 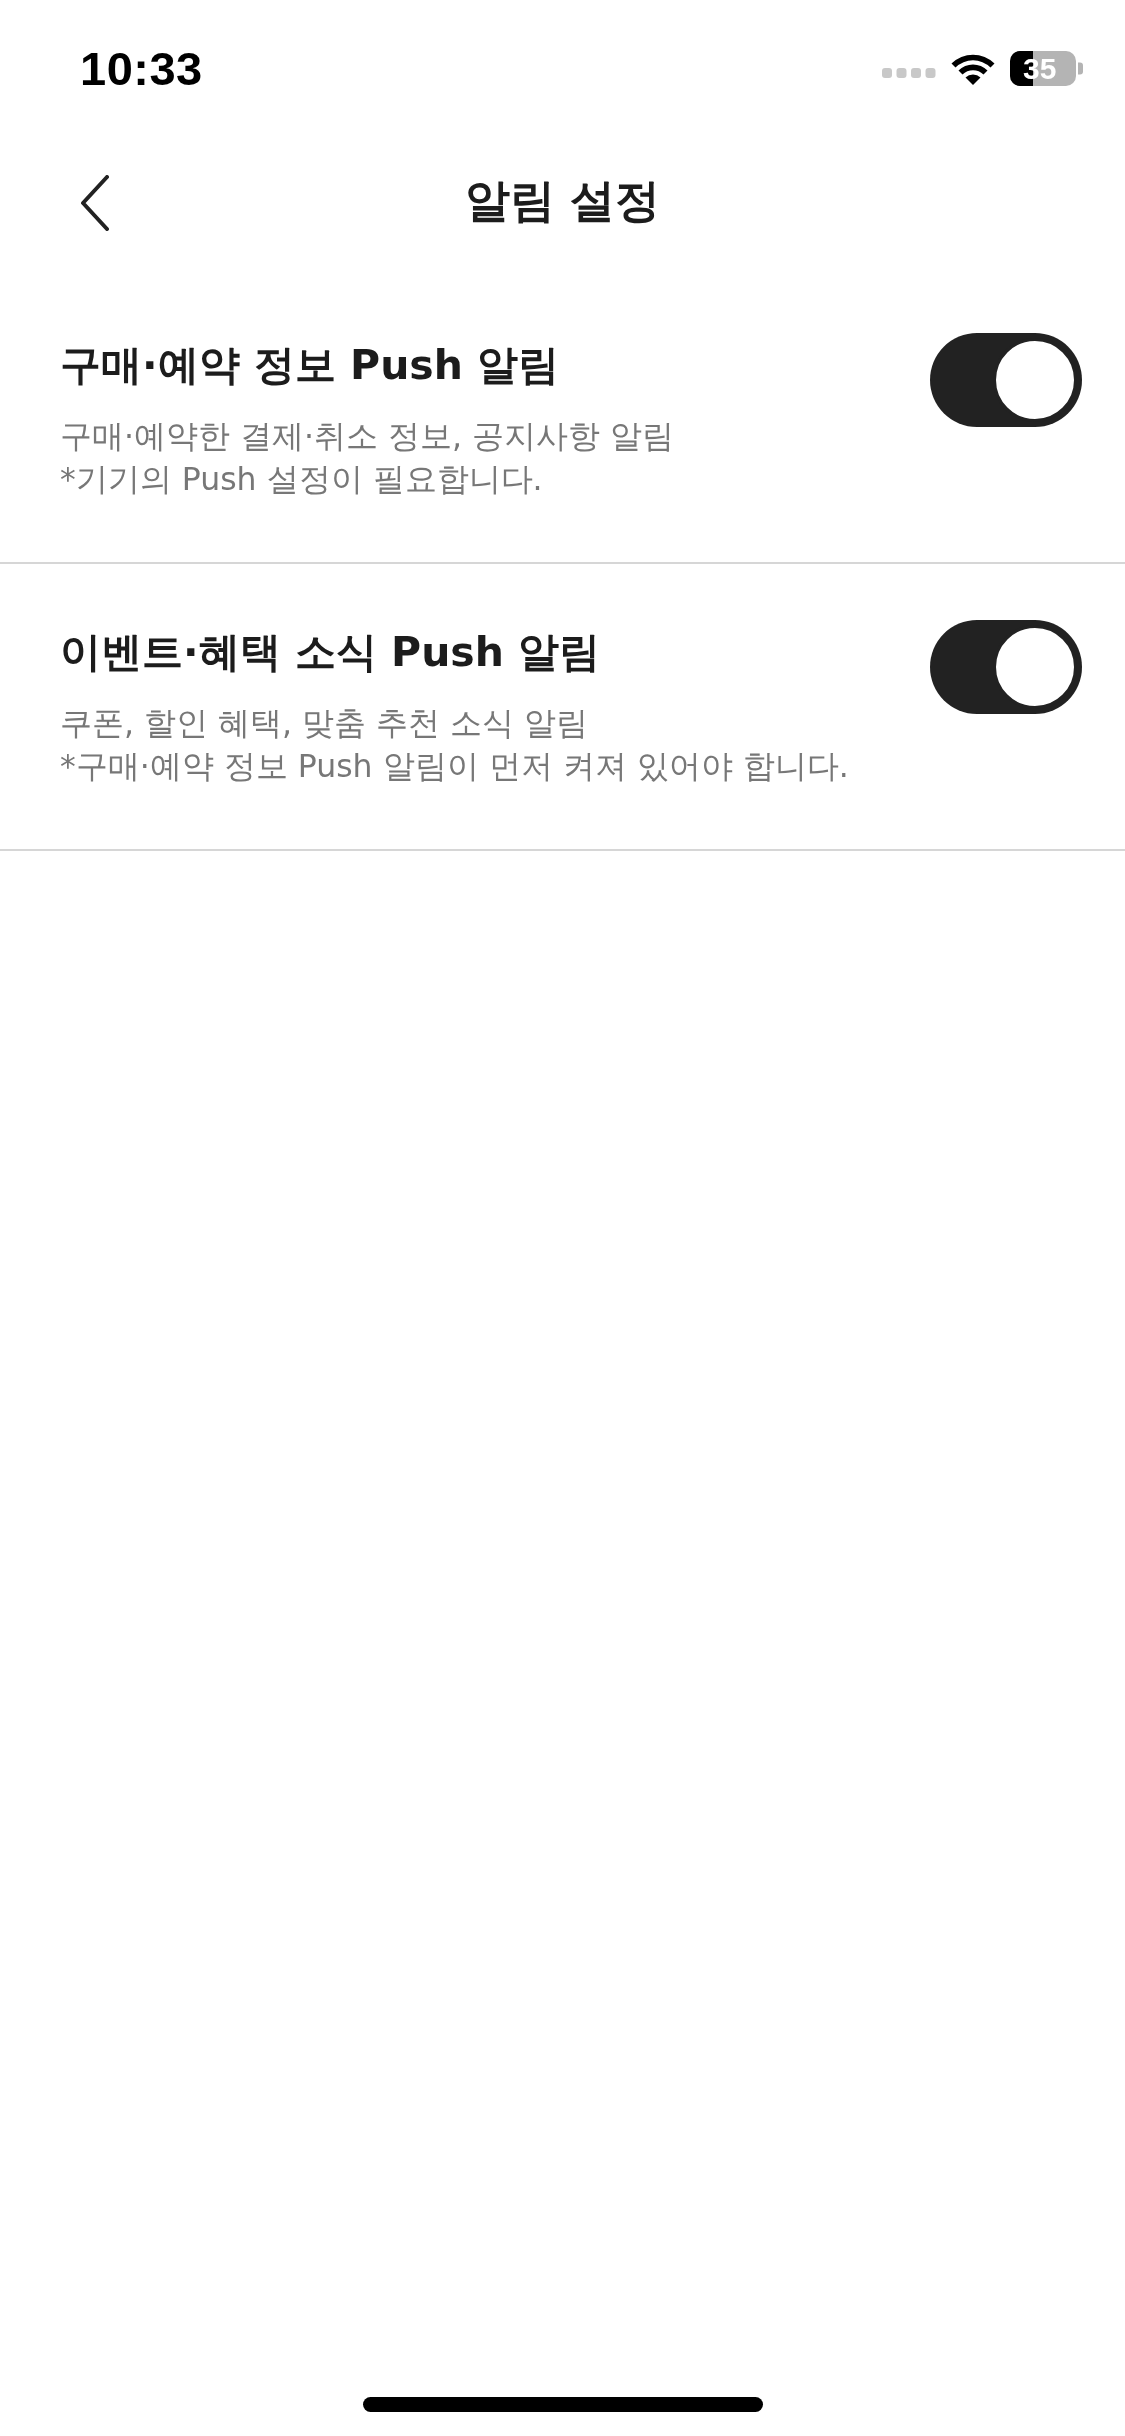 I want to click on page-title: 알림 설정, so click(x=562, y=200).